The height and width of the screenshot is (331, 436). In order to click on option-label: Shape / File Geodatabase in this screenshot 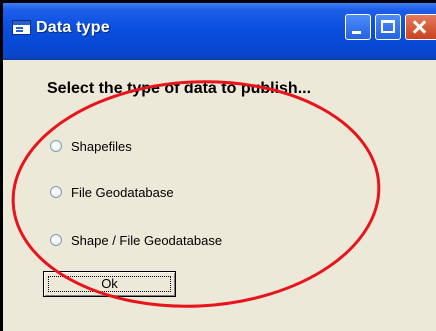, I will do `click(147, 240)`.